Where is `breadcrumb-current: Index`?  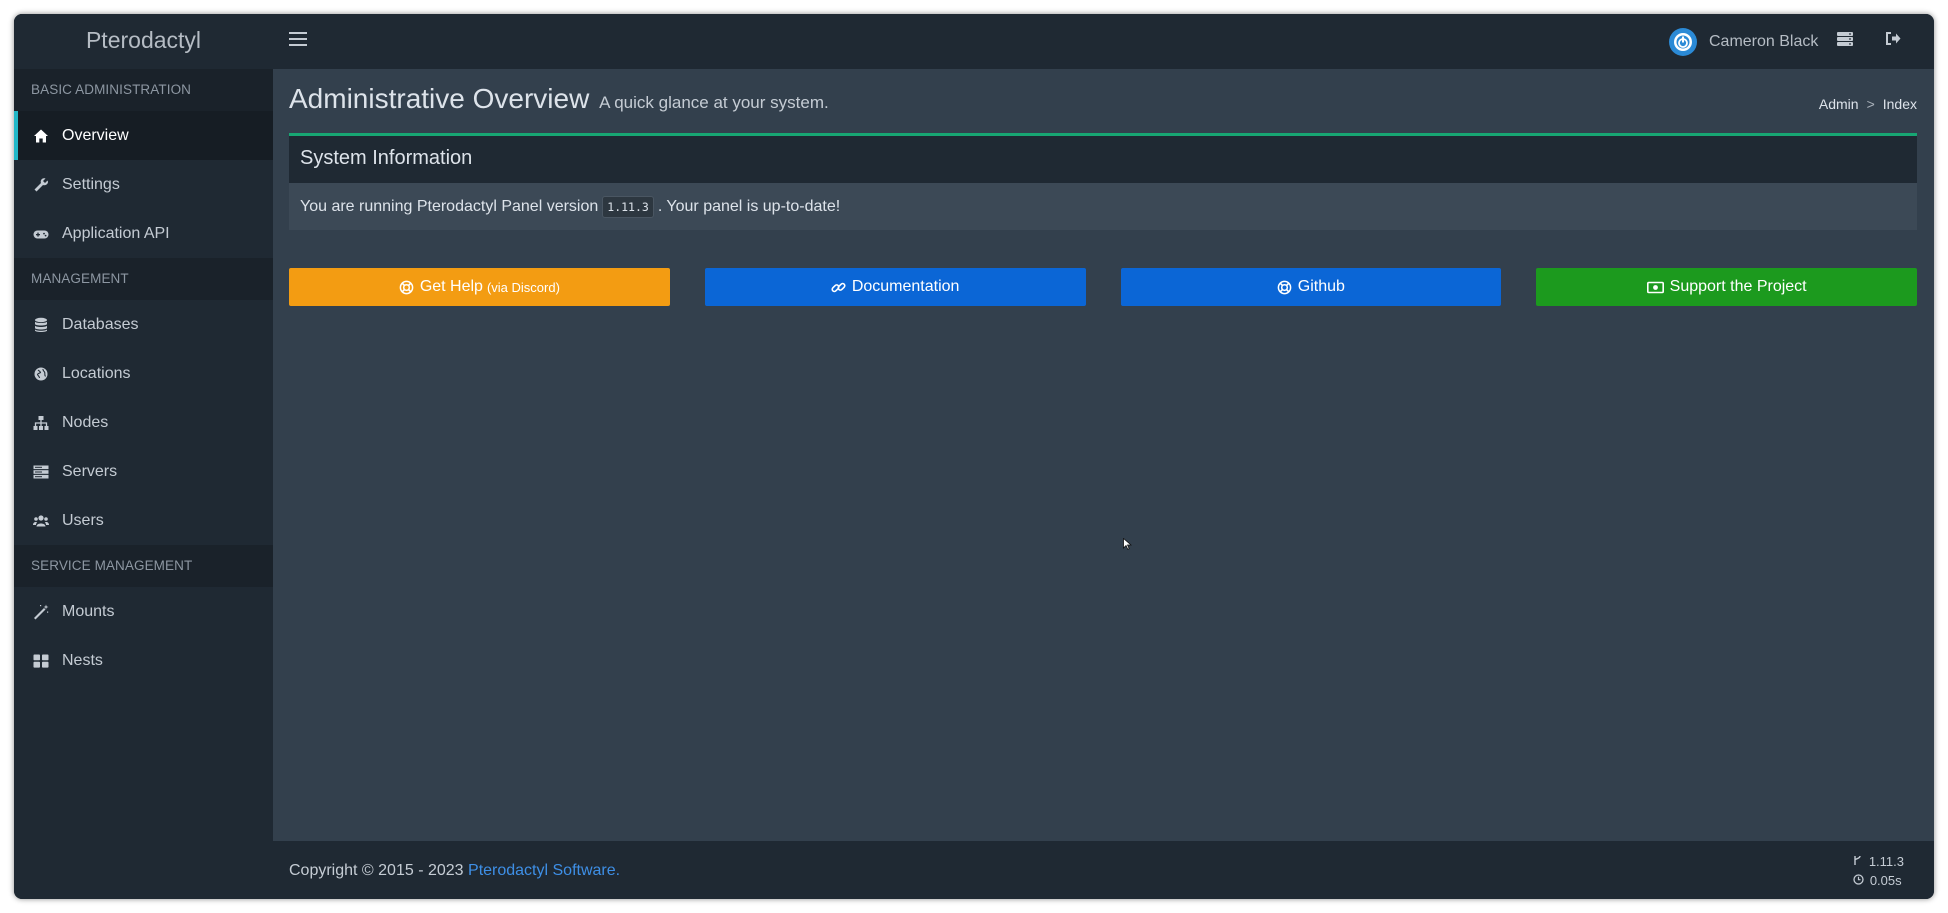 breadcrumb-current: Index is located at coordinates (1899, 104).